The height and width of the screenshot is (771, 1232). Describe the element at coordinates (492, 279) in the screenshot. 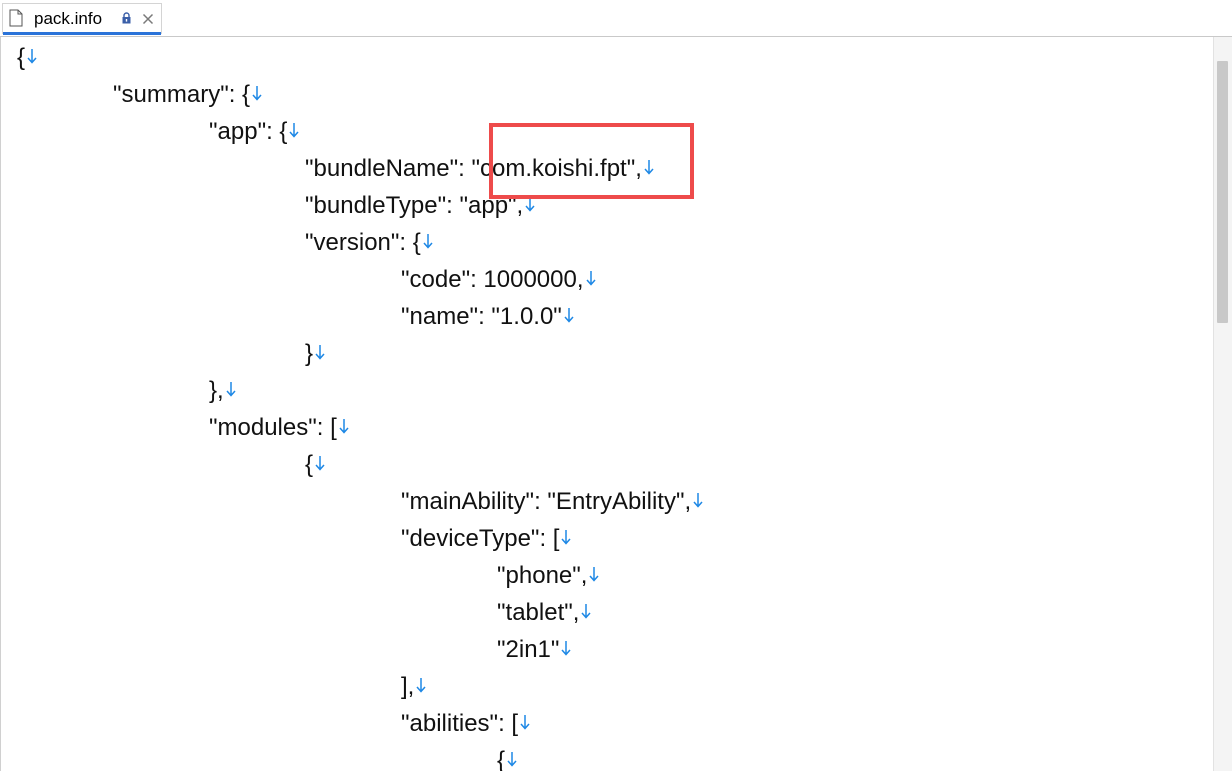

I see `code-text: "code": 1000000,` at that location.